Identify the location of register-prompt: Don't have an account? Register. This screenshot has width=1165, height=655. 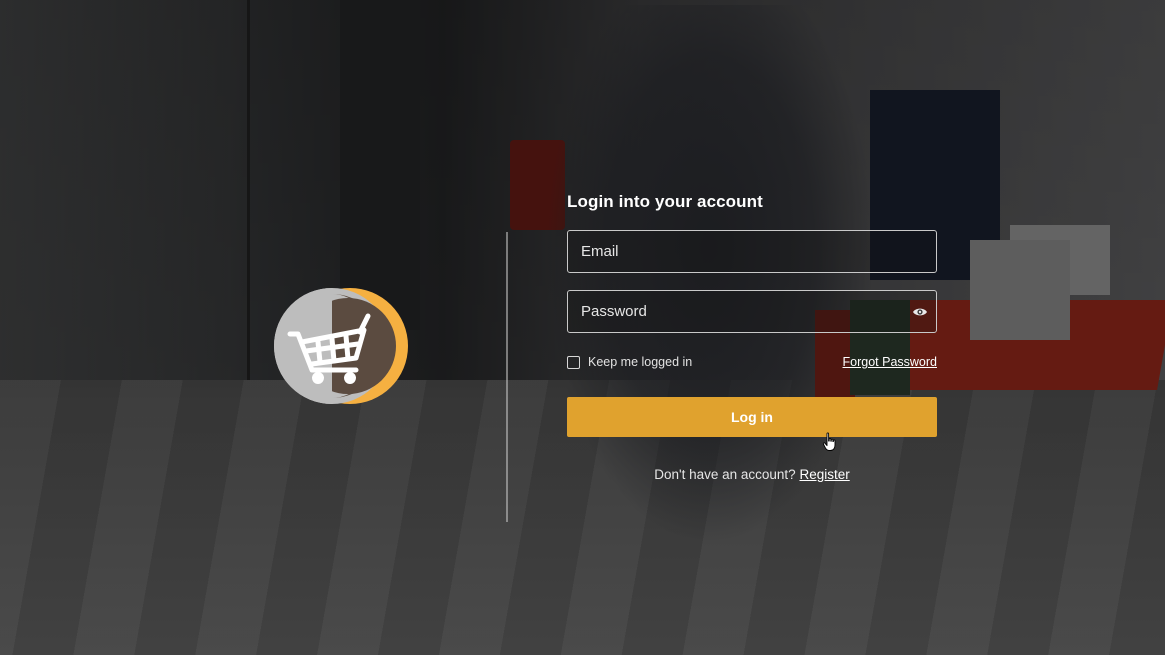
(752, 475).